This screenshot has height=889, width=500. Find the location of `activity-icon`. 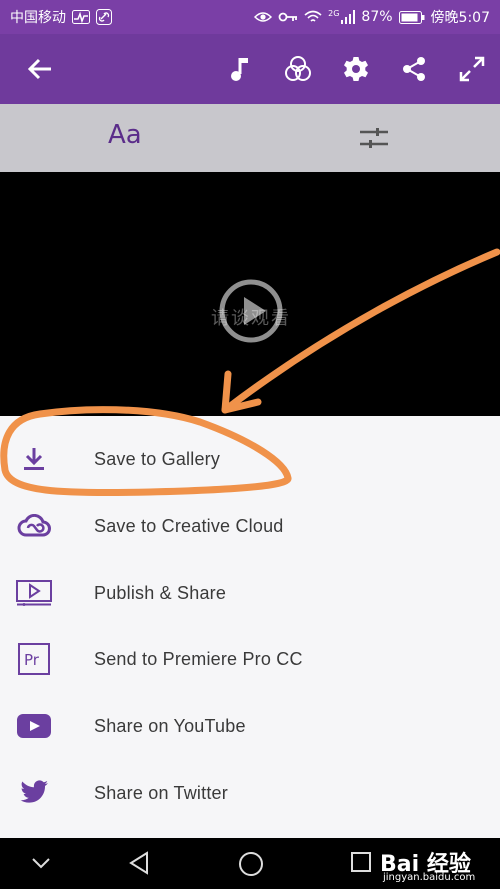

activity-icon is located at coordinates (81, 17).